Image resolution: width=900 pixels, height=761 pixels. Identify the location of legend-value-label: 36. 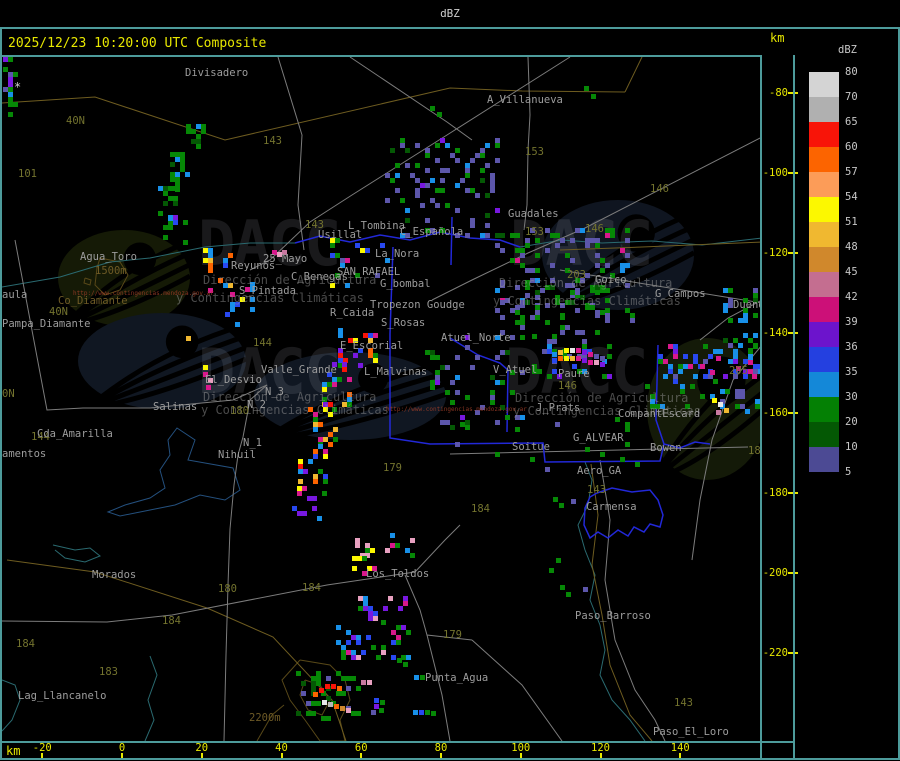
(851, 347).